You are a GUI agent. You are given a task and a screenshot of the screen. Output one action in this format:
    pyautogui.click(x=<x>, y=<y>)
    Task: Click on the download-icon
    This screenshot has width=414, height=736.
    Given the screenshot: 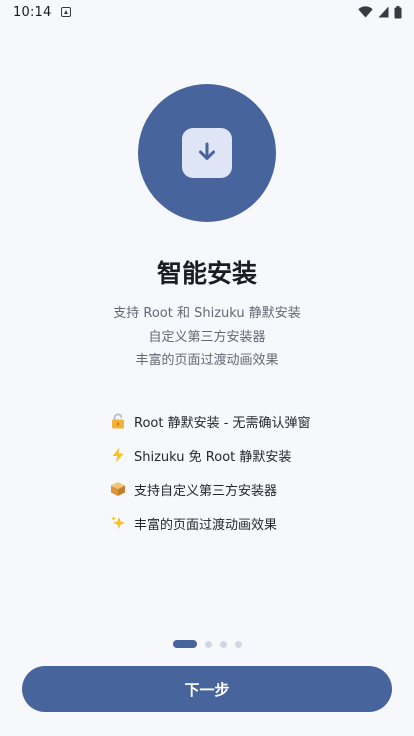 What is the action you would take?
    pyautogui.click(x=207, y=151)
    